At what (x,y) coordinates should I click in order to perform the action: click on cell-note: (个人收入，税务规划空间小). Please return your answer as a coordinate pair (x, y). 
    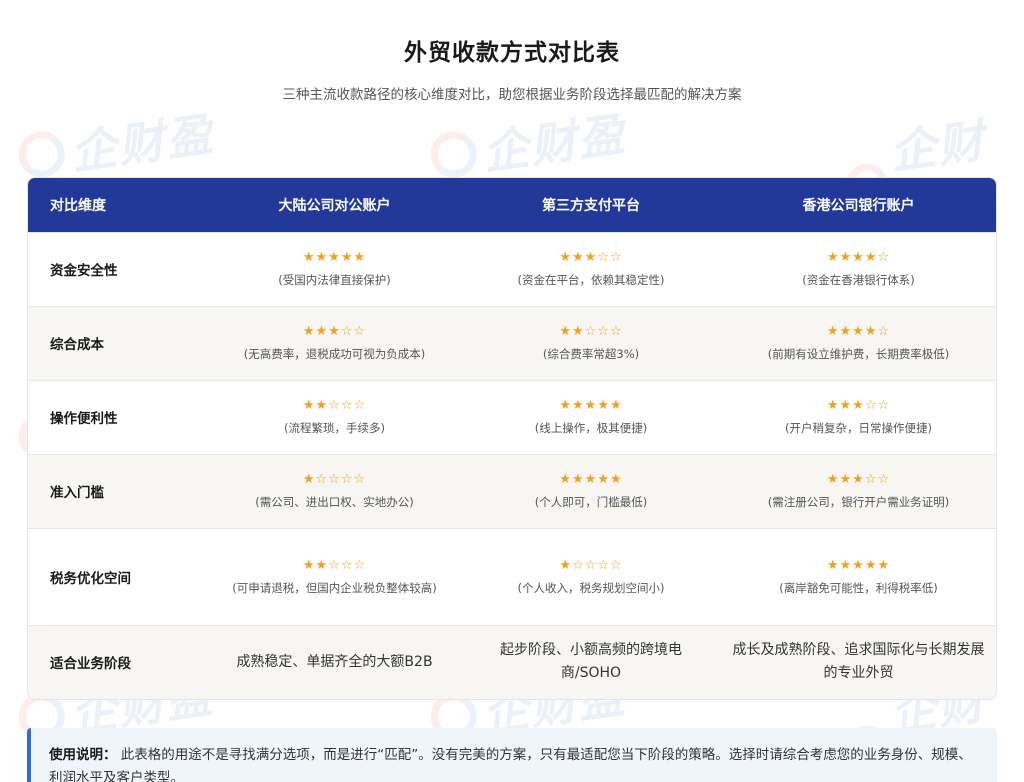
    Looking at the image, I should click on (591, 587).